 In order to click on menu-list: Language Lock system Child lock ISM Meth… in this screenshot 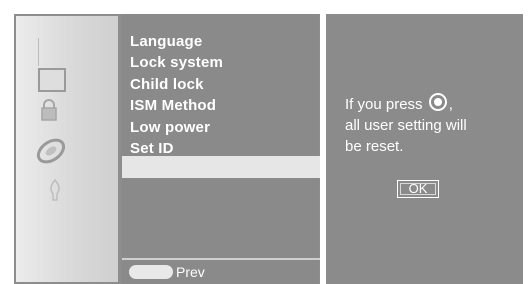, I will do `click(176, 95)`.